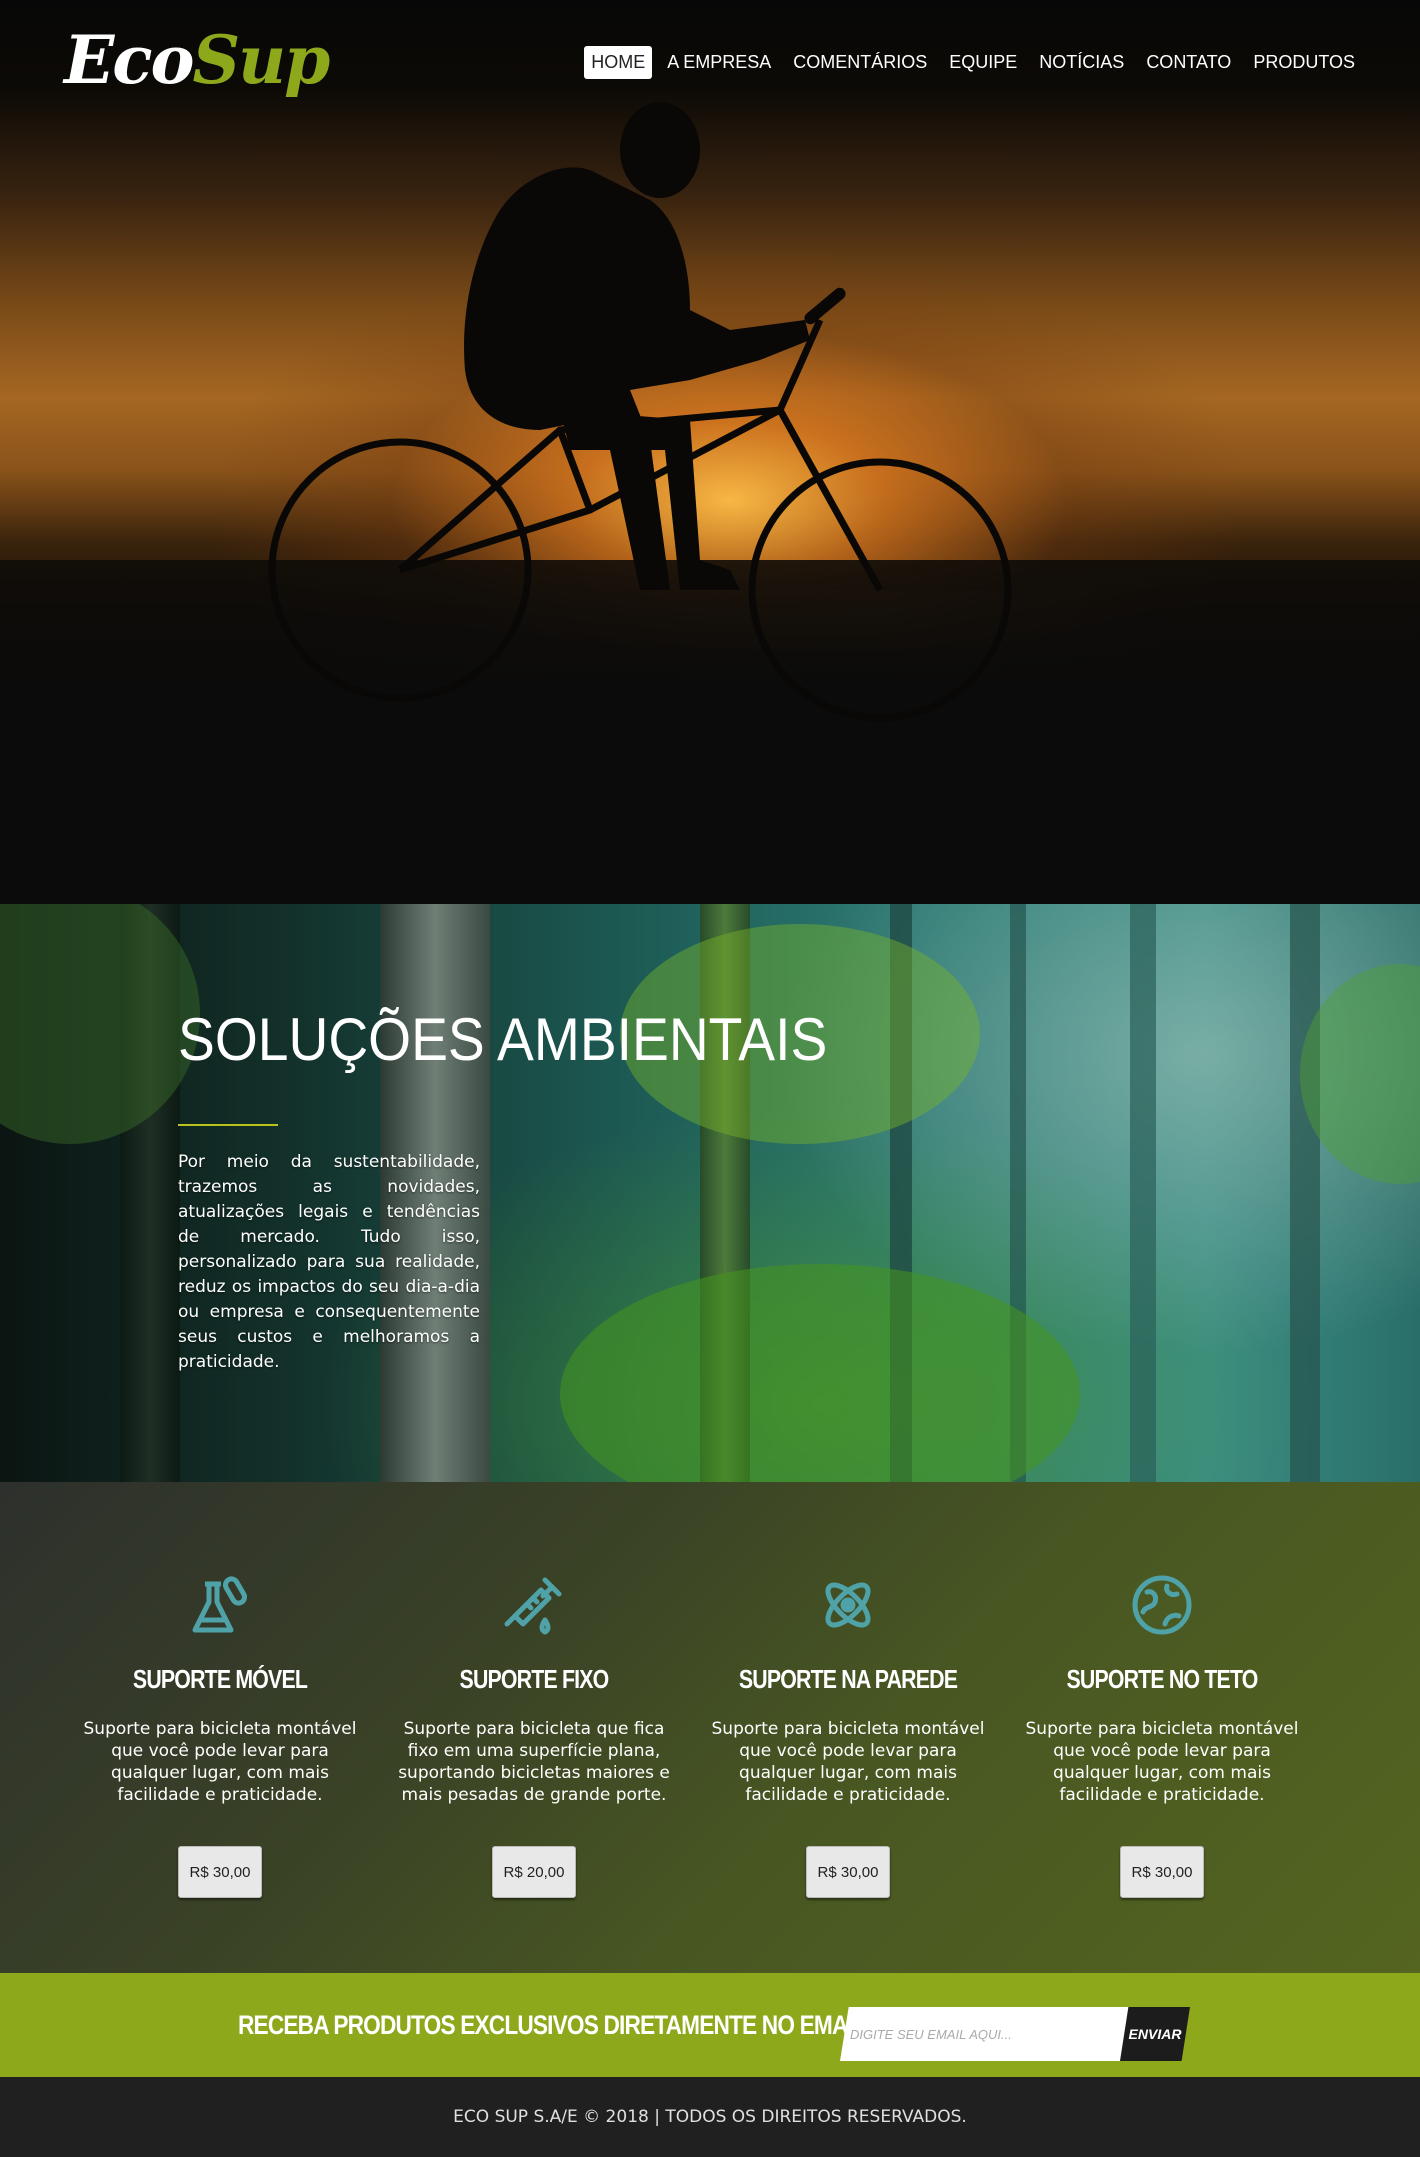 The height and width of the screenshot is (2157, 1420). I want to click on syringe-icon, so click(533, 1606).